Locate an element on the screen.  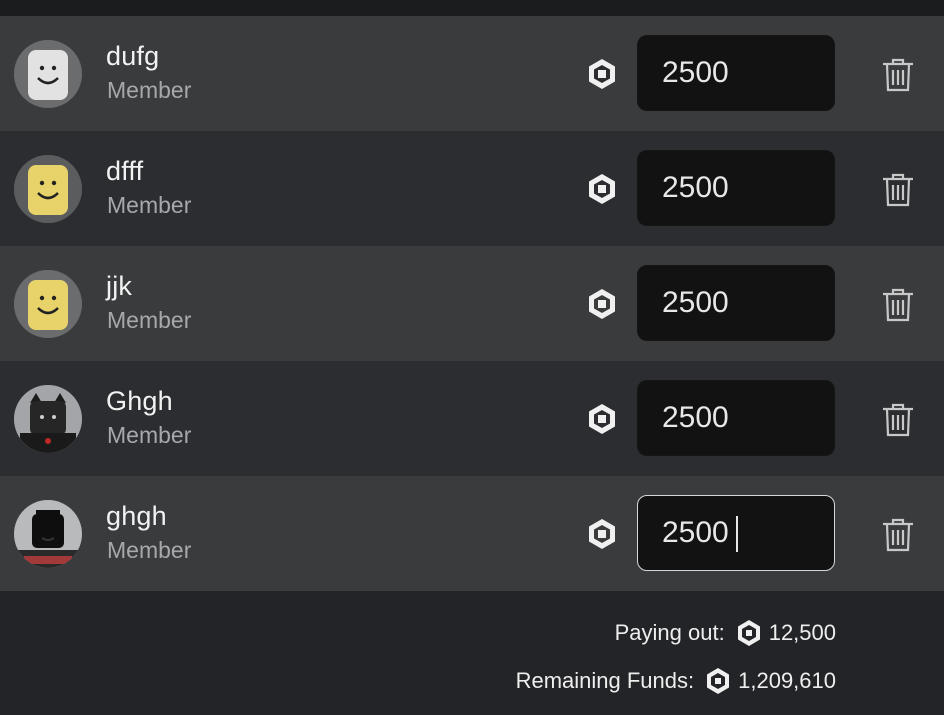
remaining-funds-line: Remaining Funds: 1,209,610 is located at coordinates (676, 681).